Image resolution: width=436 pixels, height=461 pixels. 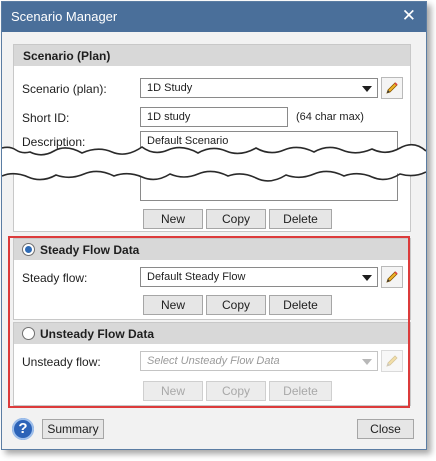 I want to click on unsteady-flow-label: Unsteady flow:, so click(x=61, y=362).